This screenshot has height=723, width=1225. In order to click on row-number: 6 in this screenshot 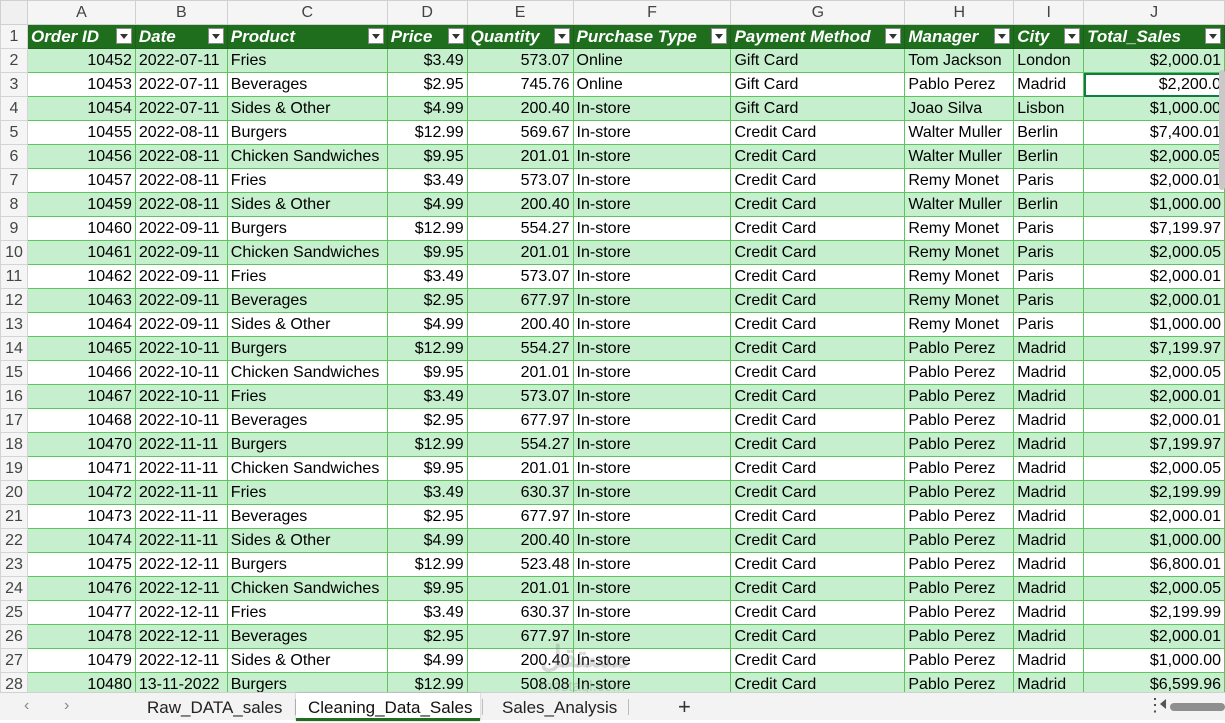, I will do `click(14, 156)`.